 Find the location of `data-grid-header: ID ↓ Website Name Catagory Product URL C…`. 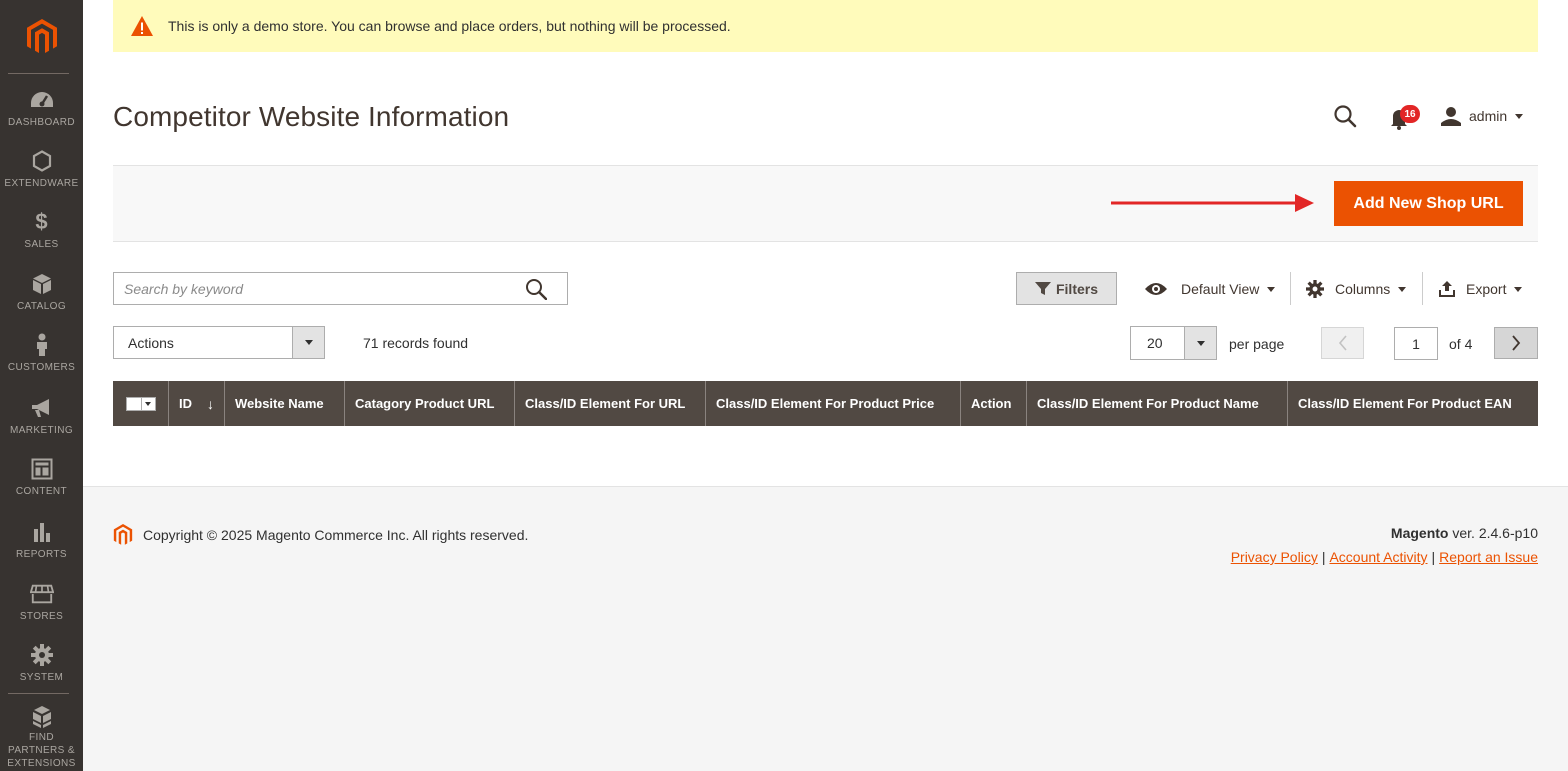

data-grid-header: ID ↓ Website Name Catagory Product URL C… is located at coordinates (825, 403).